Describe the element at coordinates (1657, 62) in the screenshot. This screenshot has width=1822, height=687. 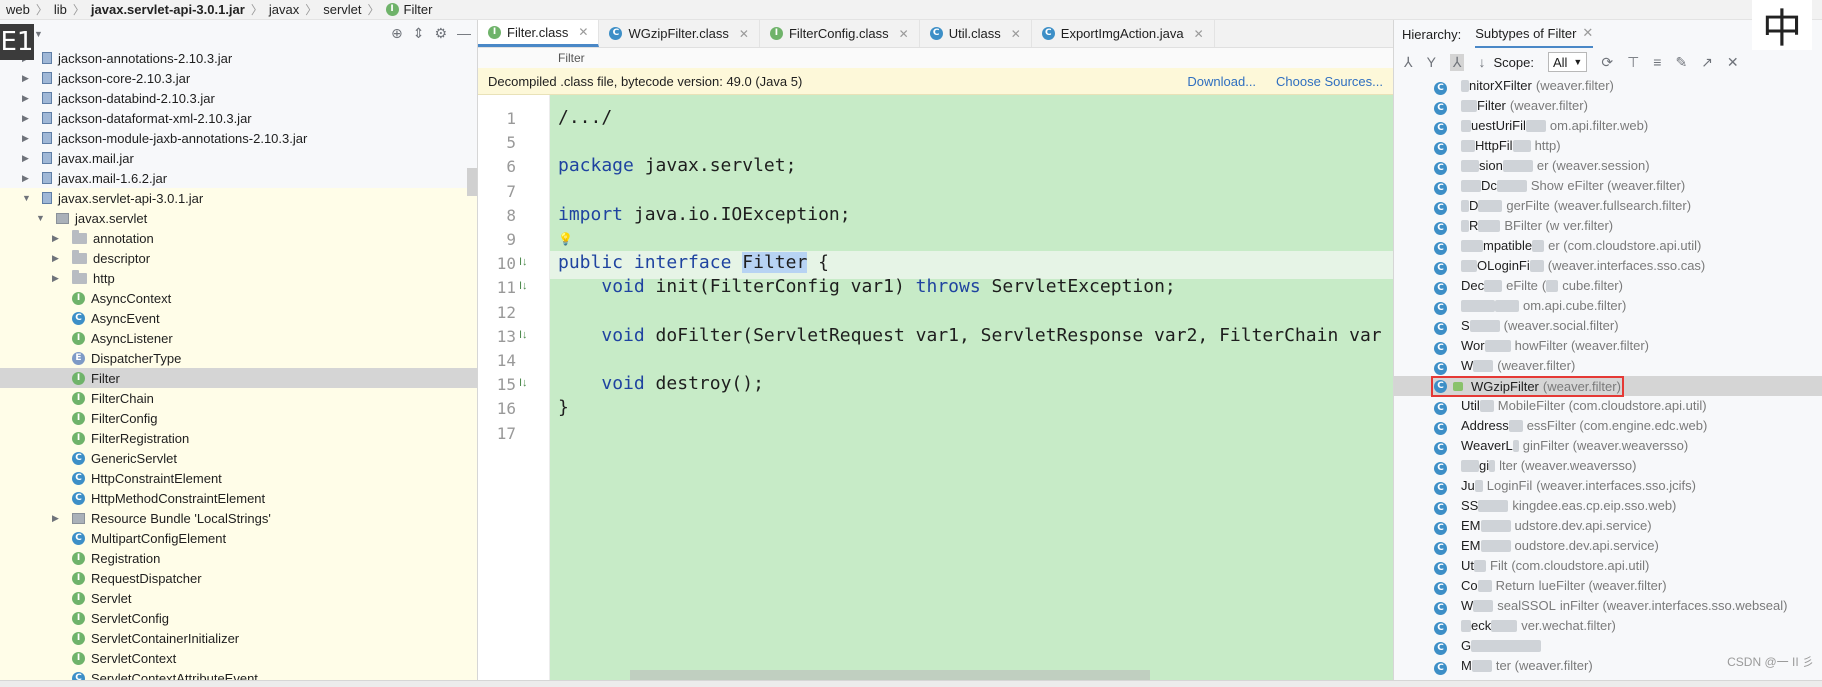
I see `expand-all-icon: ≡` at that location.